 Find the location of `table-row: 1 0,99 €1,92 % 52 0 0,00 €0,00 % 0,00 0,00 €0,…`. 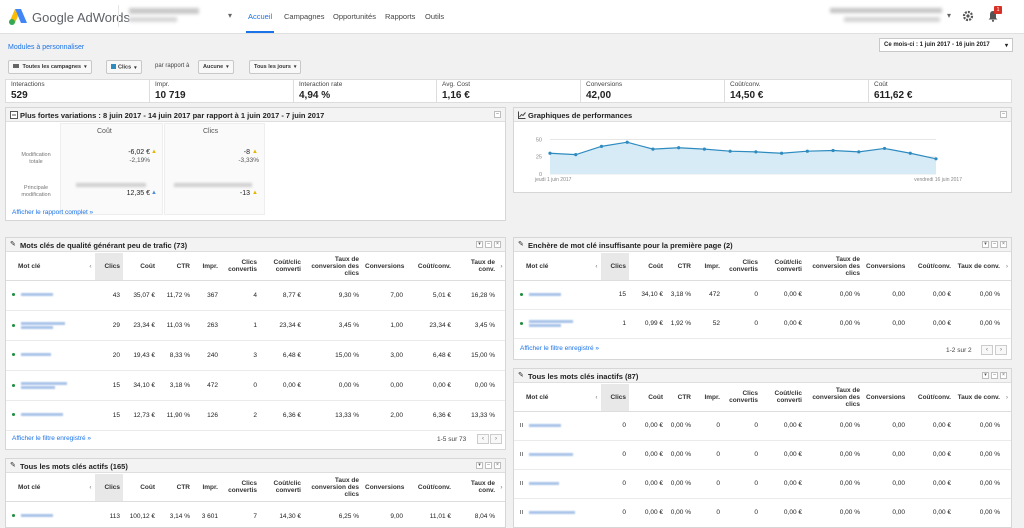

table-row: 1 0,99 €1,92 % 52 0 0,00 €0,00 % 0,00 0,00 €0,… is located at coordinates (762, 324).